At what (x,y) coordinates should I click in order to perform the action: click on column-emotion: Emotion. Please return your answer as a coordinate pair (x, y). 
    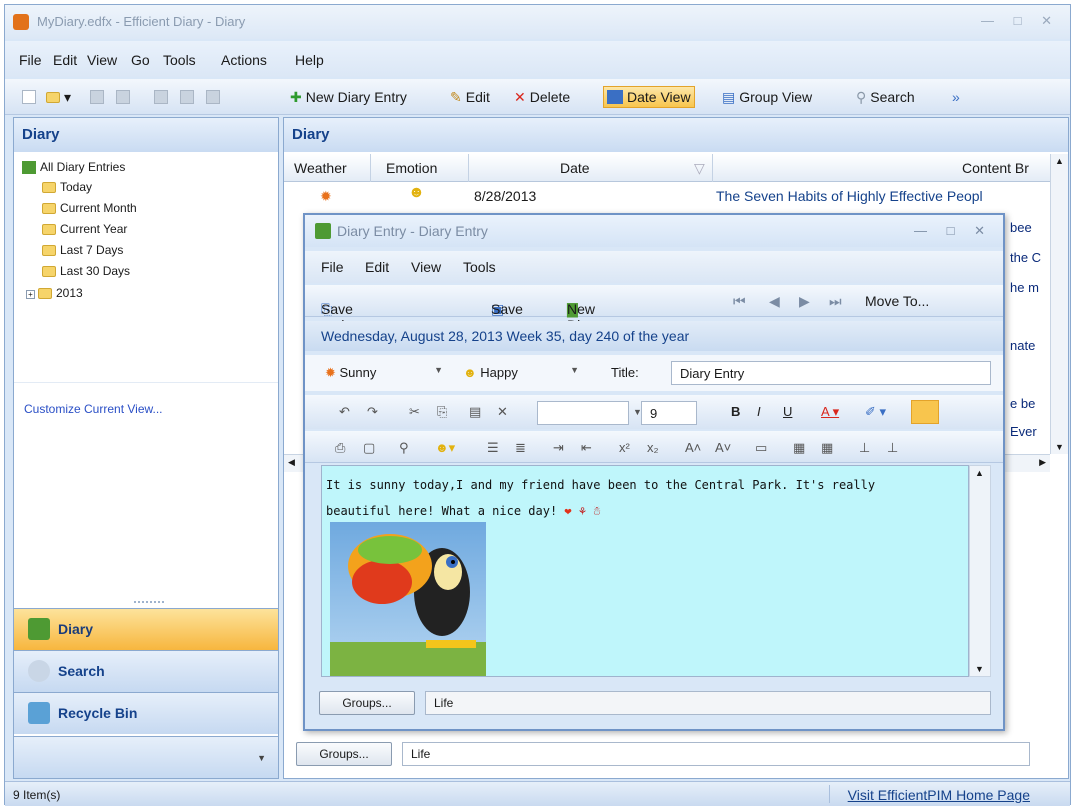
    Looking at the image, I should click on (411, 168).